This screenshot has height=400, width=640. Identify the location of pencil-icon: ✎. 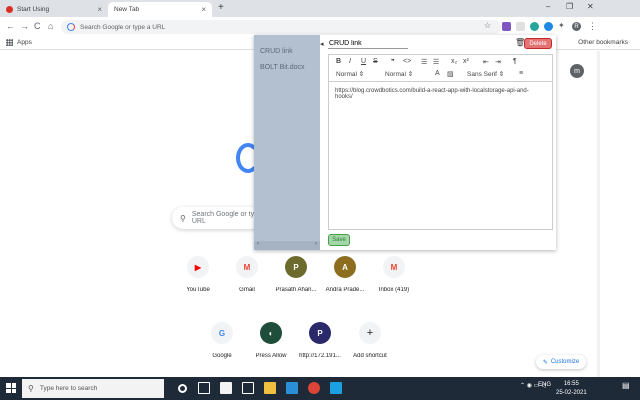
(545, 362).